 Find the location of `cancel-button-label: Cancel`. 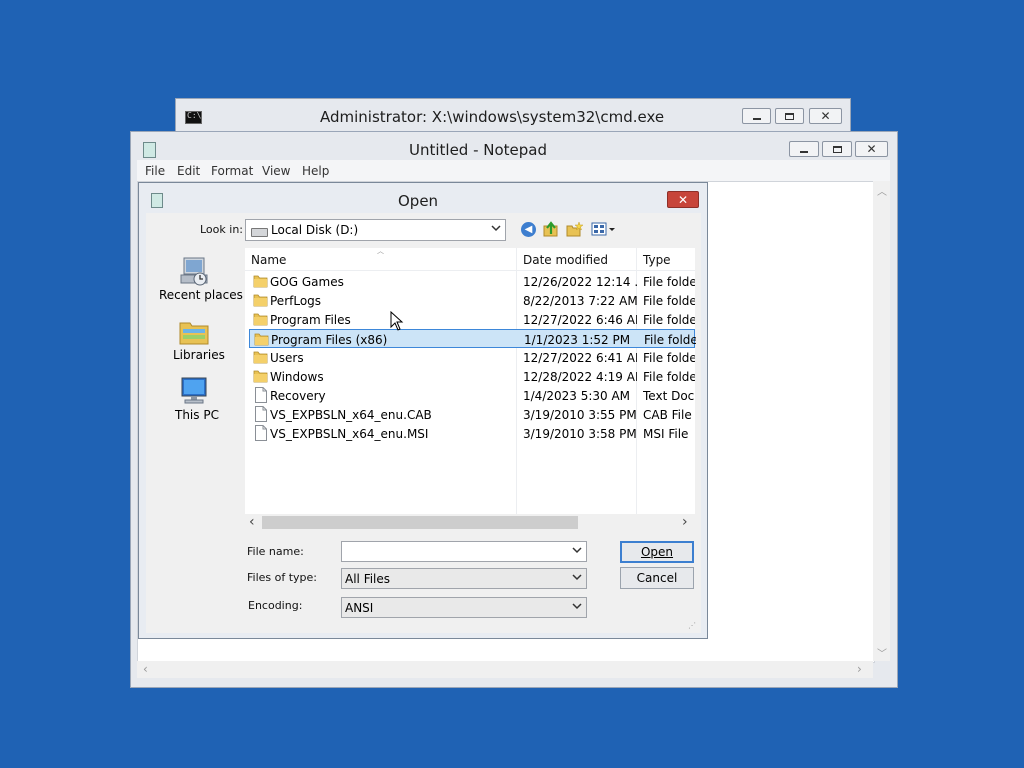

cancel-button-label: Cancel is located at coordinates (657, 578).